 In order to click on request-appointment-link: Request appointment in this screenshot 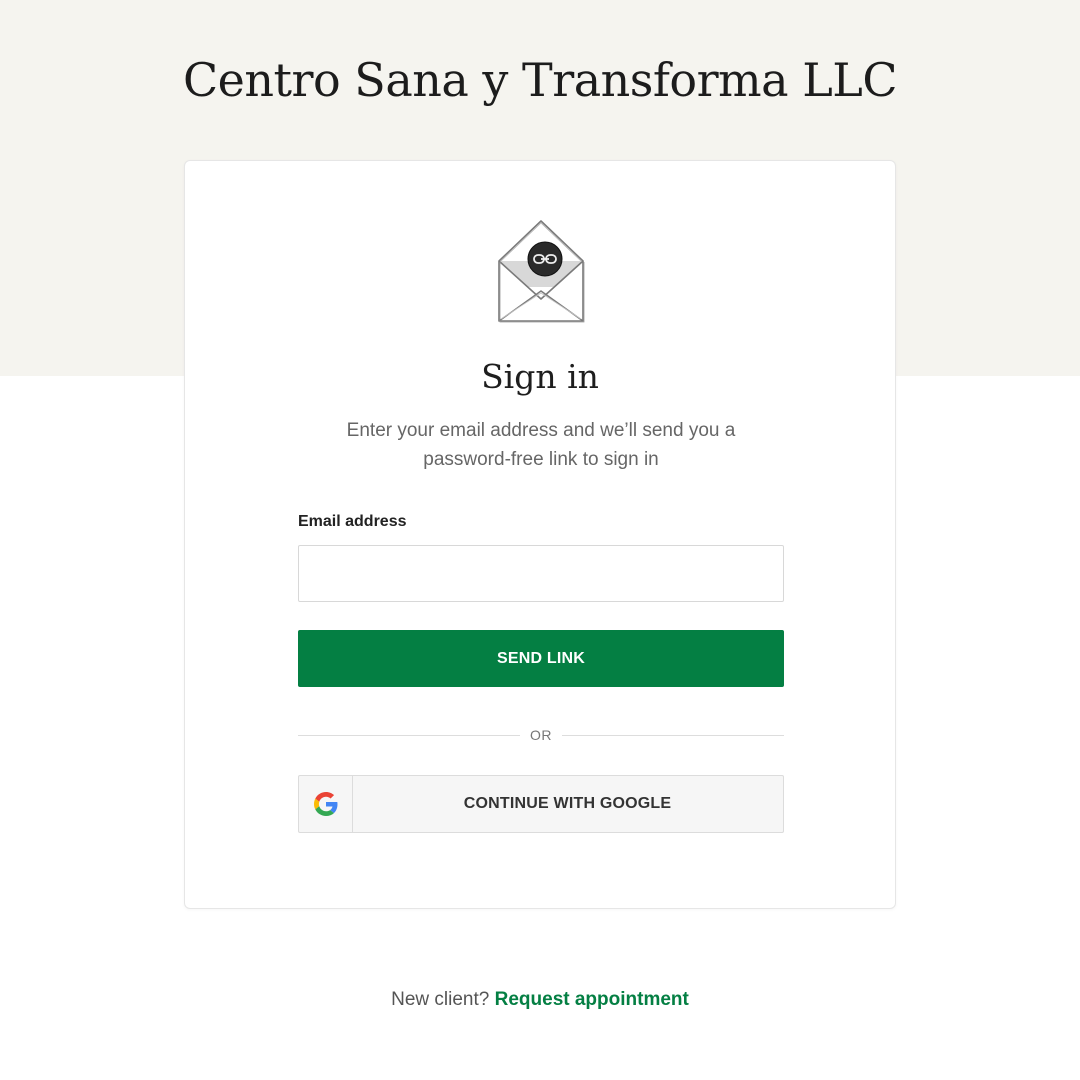, I will do `click(592, 999)`.